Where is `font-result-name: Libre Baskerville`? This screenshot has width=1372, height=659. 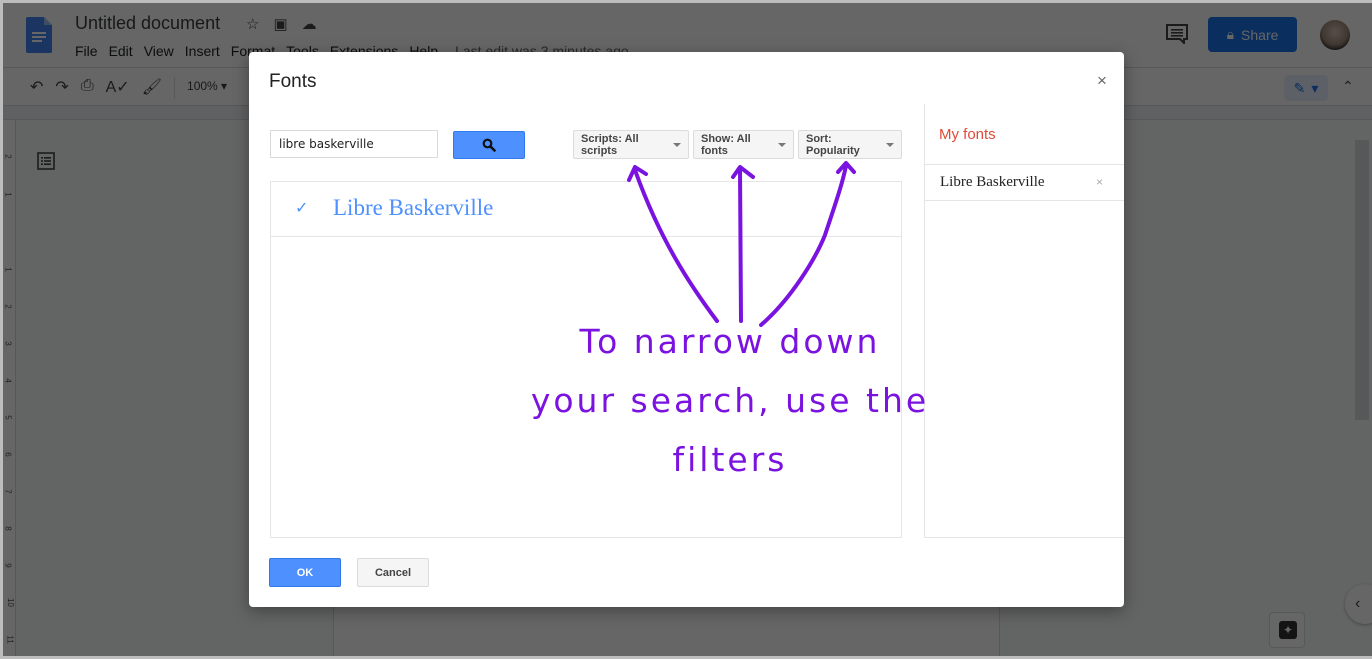 font-result-name: Libre Baskerville is located at coordinates (413, 207).